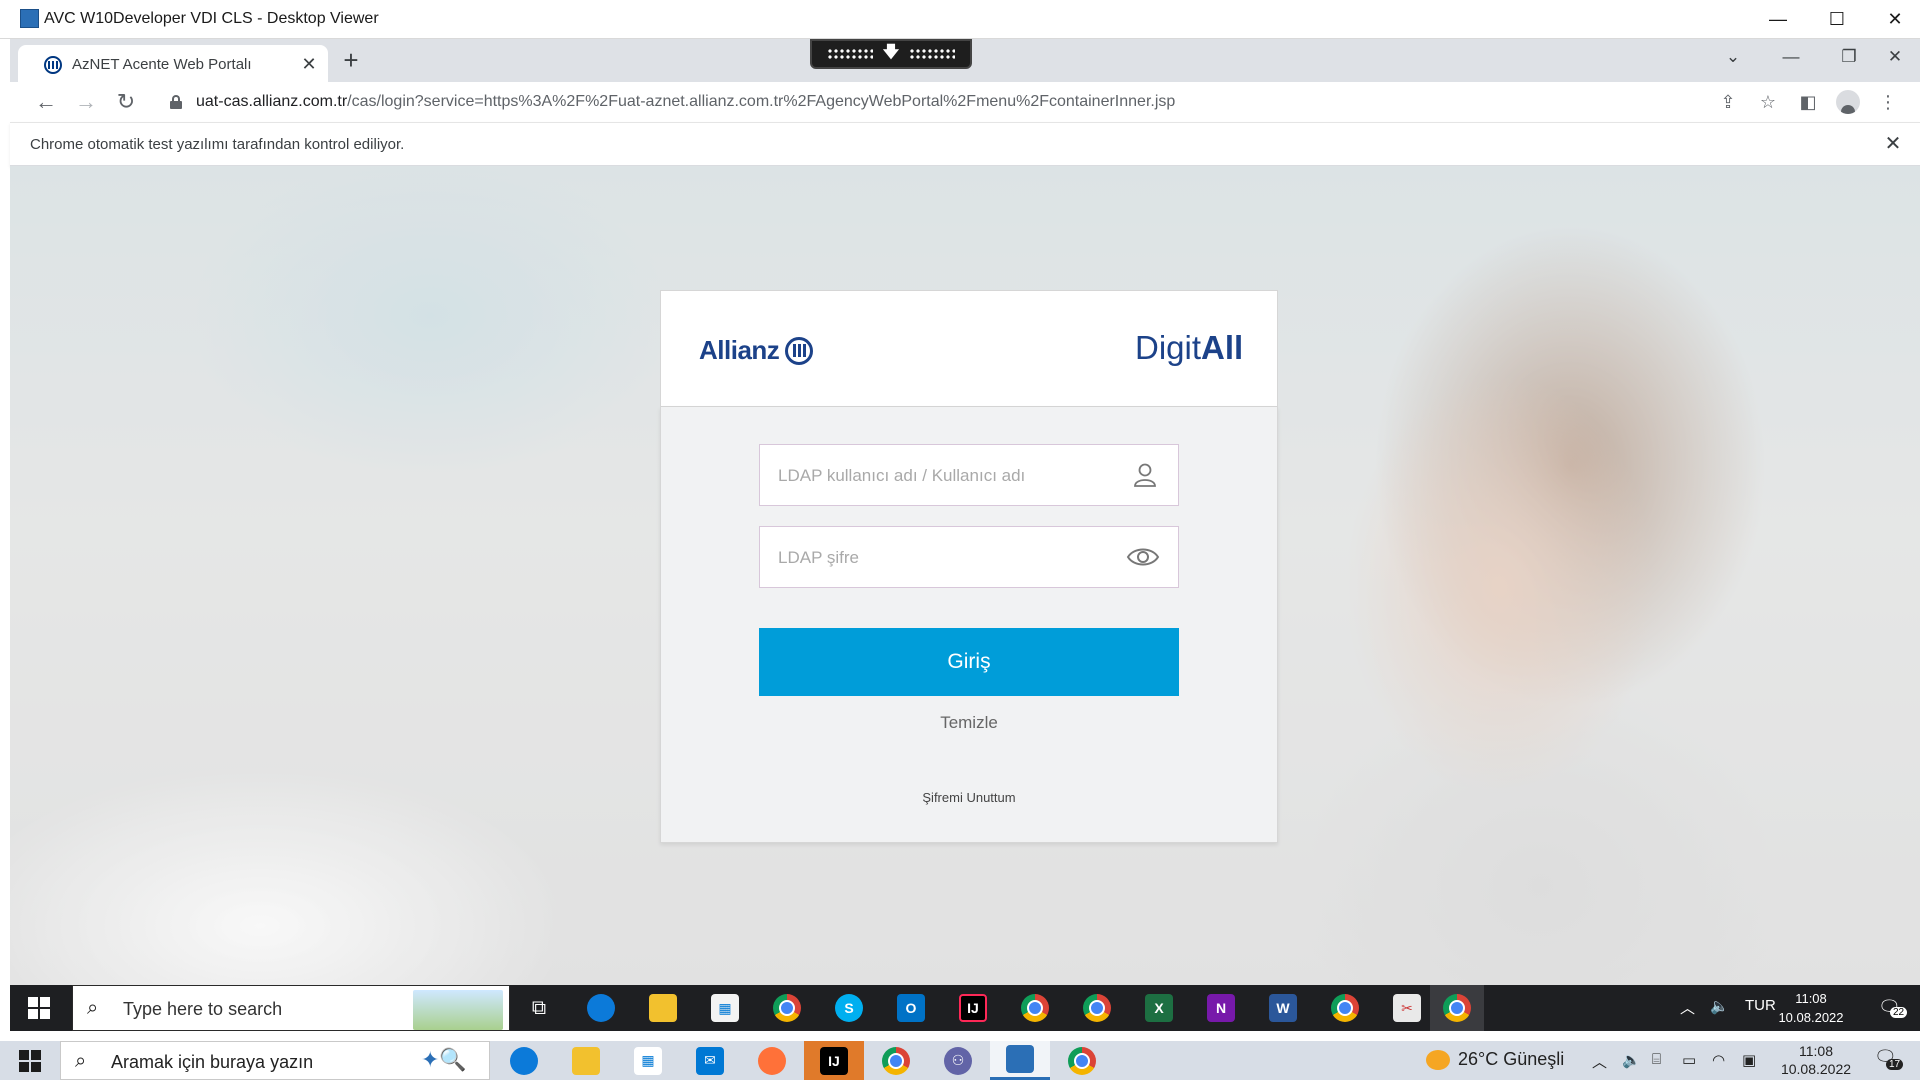 Image resolution: width=1920 pixels, height=1080 pixels. I want to click on reload-icon: ↻, so click(126, 102).